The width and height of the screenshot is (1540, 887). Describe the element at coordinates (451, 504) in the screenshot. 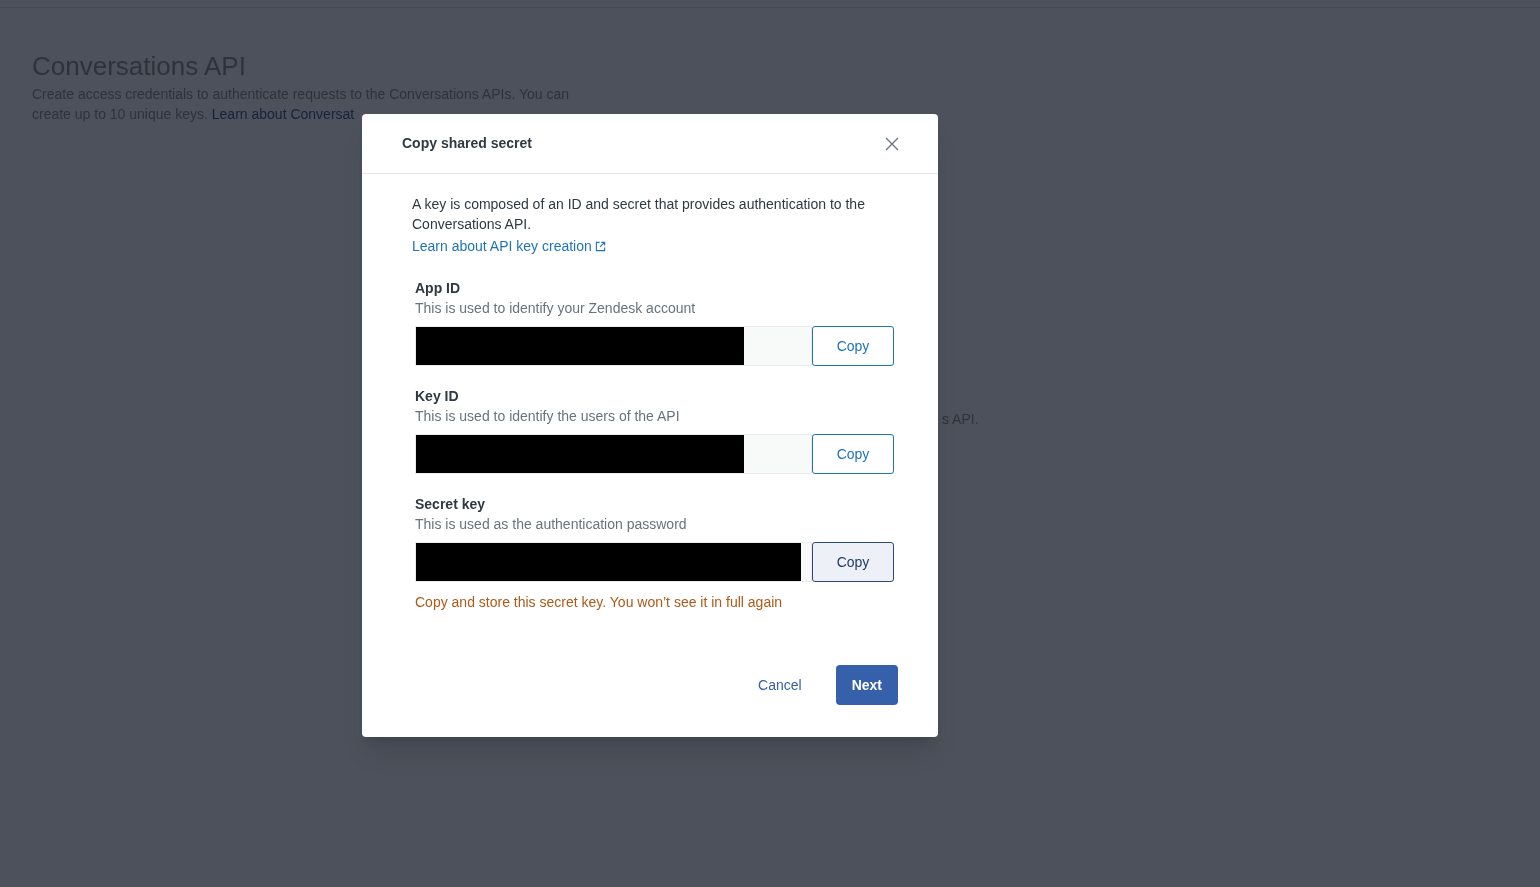

I see `field-label: Secret key` at that location.